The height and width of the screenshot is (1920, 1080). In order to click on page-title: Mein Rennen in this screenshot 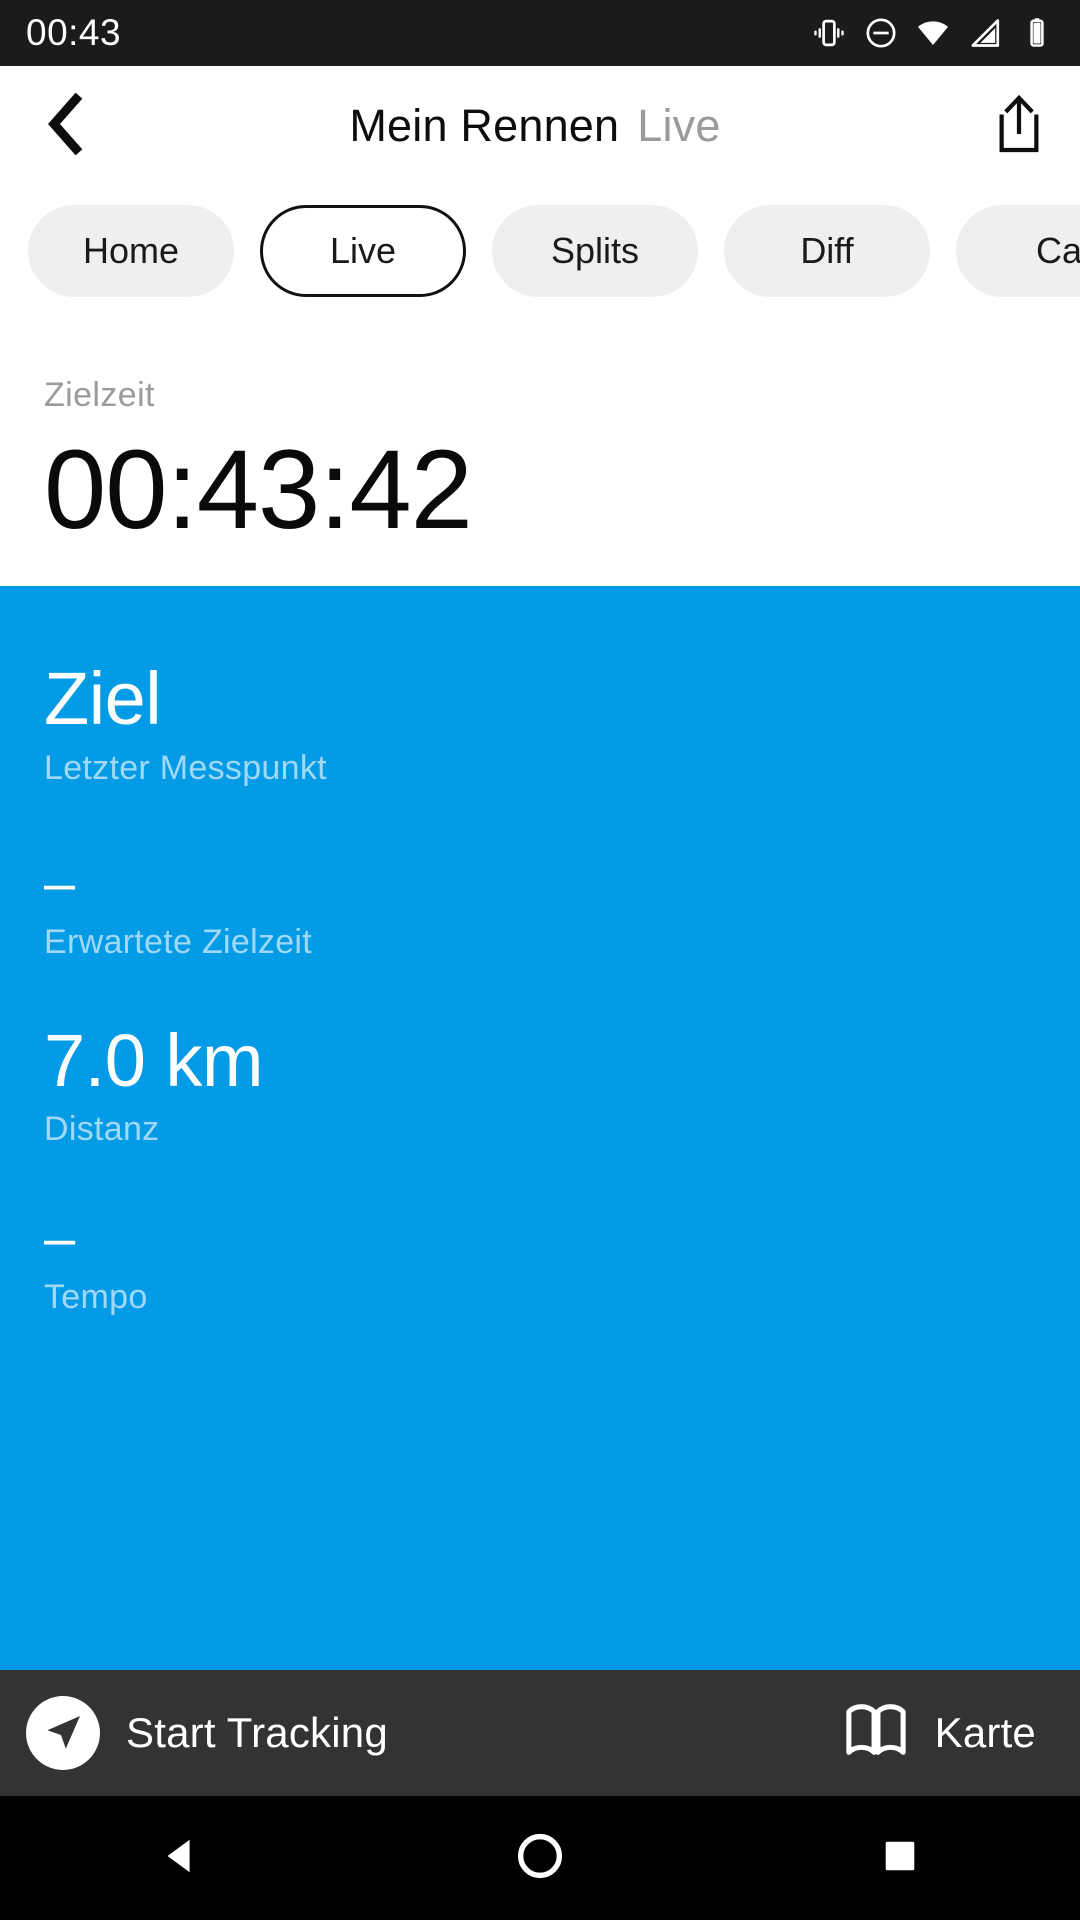, I will do `click(484, 125)`.